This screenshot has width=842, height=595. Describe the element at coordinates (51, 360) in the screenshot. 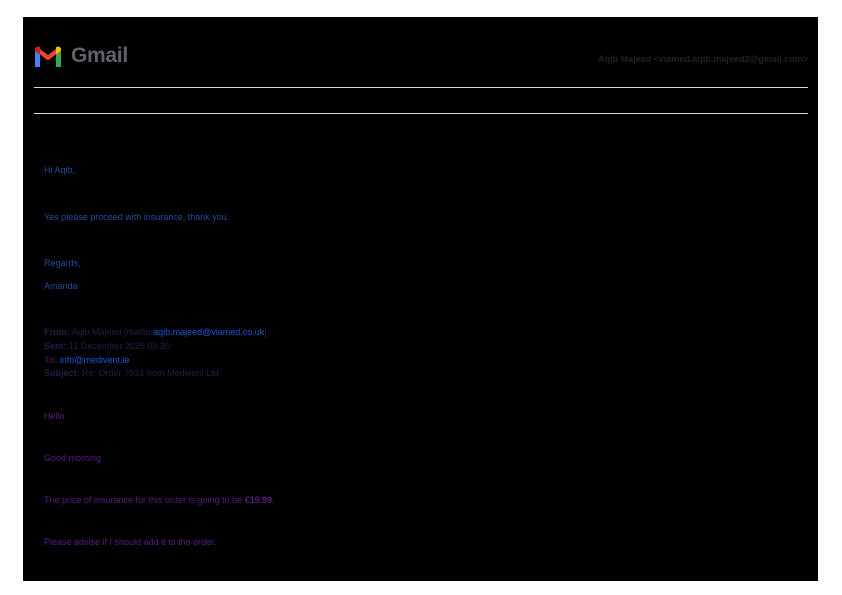

I see `to-label: To:` at that location.